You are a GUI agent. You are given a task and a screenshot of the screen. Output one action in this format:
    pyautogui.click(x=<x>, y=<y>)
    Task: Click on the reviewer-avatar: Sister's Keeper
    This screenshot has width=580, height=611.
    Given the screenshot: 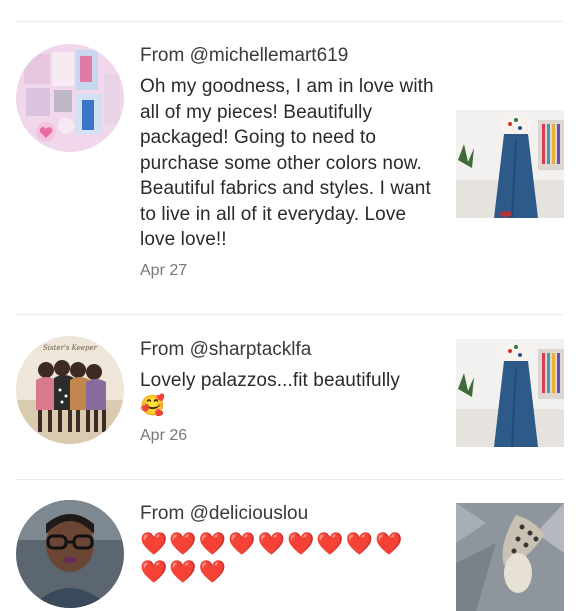 What is the action you would take?
    pyautogui.click(x=70, y=390)
    